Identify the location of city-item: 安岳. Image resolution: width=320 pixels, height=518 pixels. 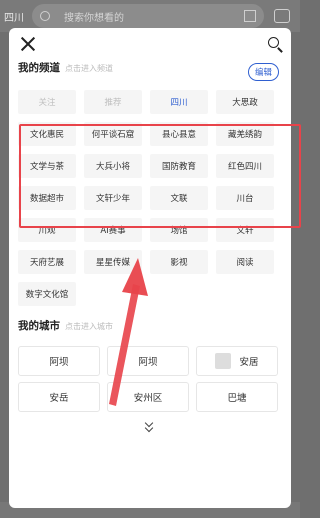
(59, 397).